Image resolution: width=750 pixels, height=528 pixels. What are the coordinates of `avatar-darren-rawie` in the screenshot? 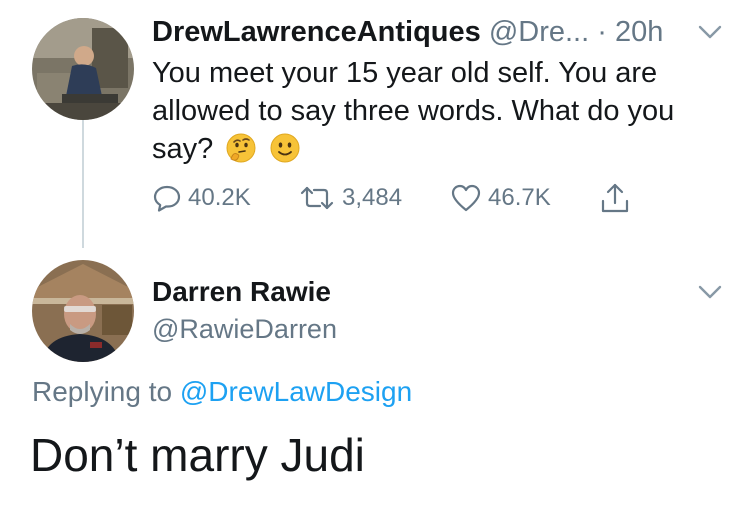 It's located at (83, 311).